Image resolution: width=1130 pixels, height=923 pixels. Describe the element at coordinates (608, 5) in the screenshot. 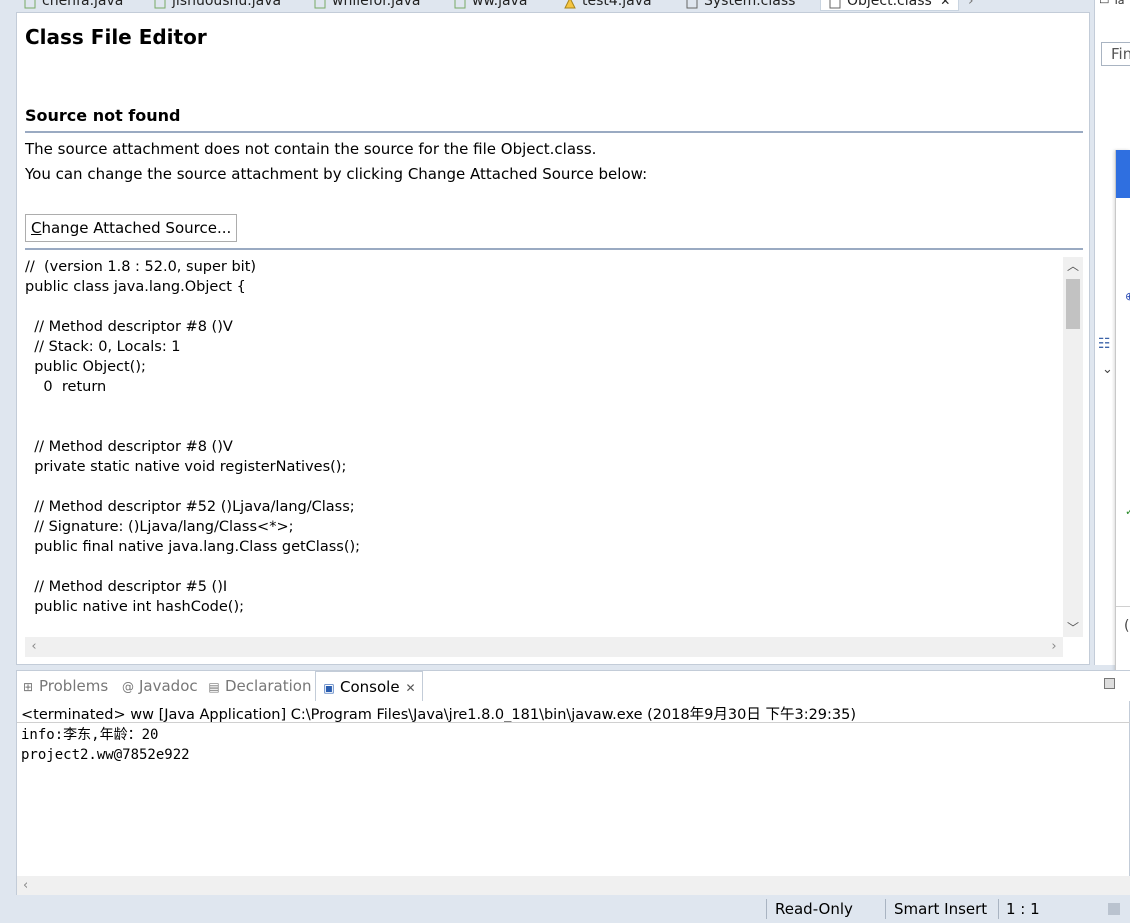

I see `tab-test4: test4.java` at that location.